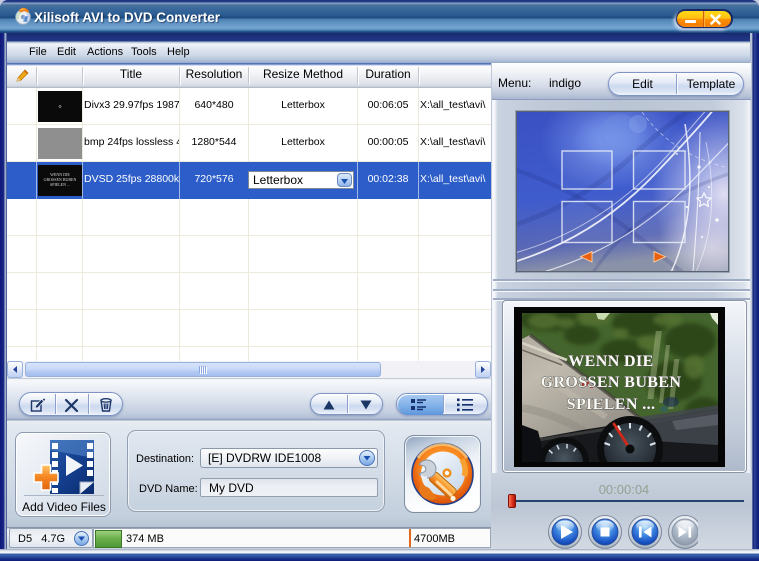 The height and width of the screenshot is (561, 759). I want to click on svg-text: GROSSEN BUBEN, so click(611, 382).